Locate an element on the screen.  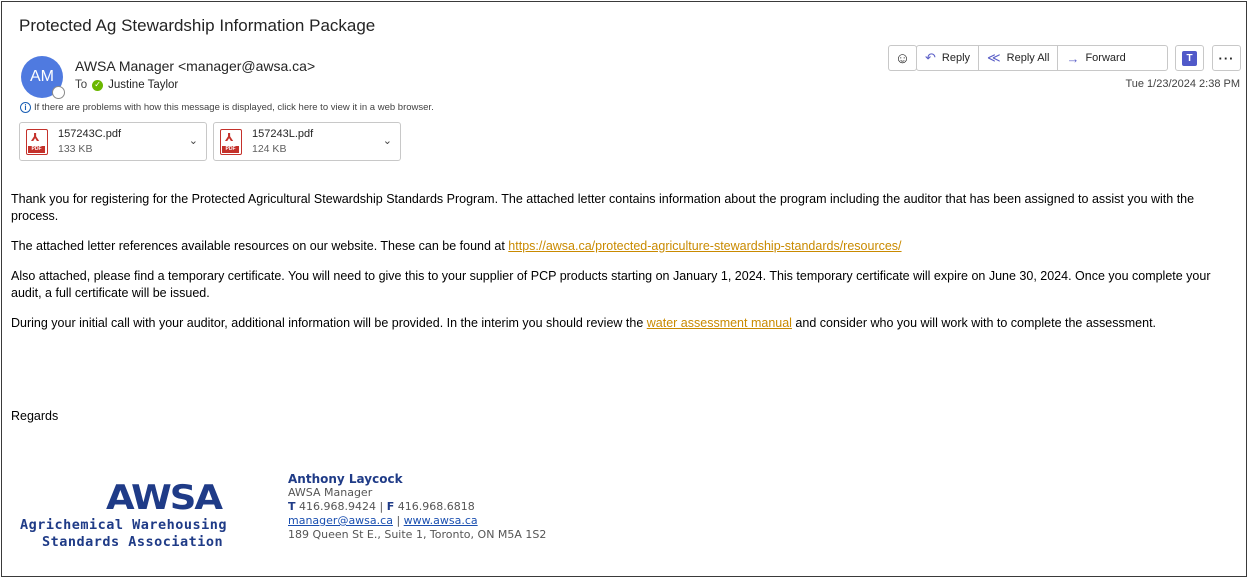
sent-date: Tue 1/23/2024 2:38 PM is located at coordinates (1182, 84).